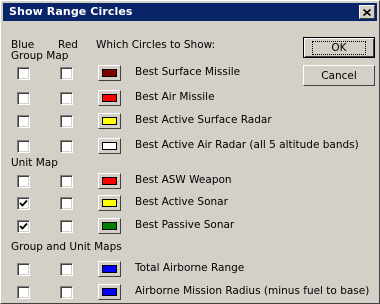 This screenshot has width=380, height=304. I want to click on circle-option-label: Best Surface Missile, so click(188, 72).